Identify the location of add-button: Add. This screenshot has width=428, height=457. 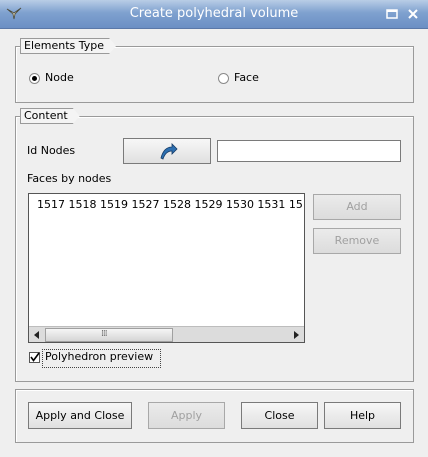
(357, 207).